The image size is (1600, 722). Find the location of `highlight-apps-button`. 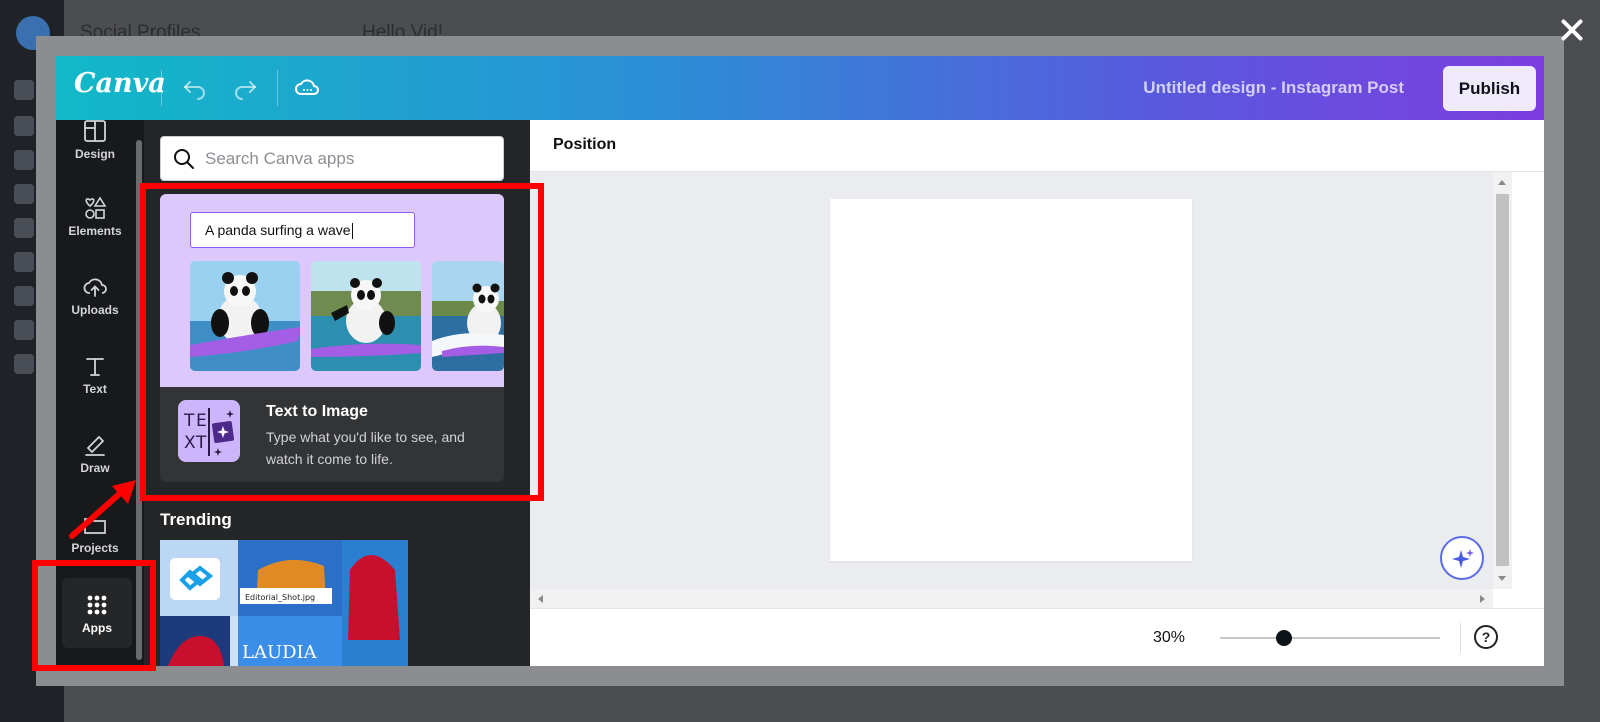

highlight-apps-button is located at coordinates (94, 615).